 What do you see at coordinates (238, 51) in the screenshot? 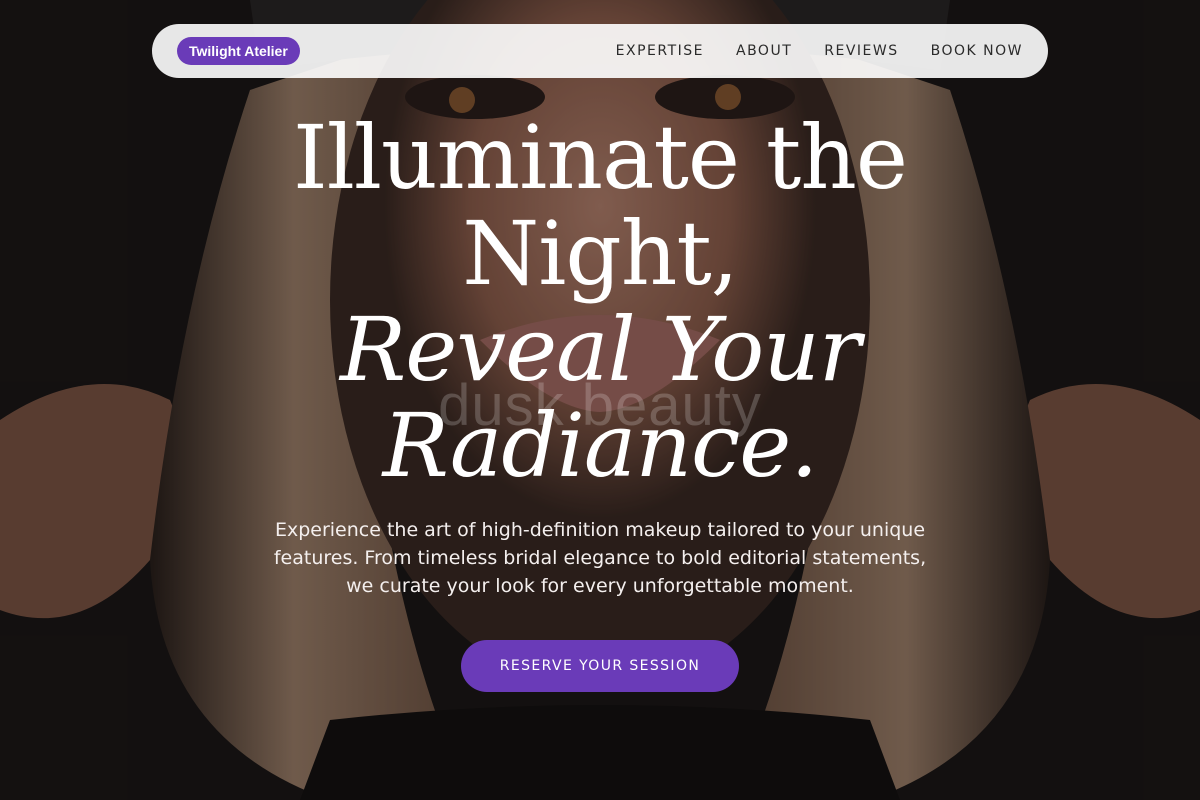
I see `brand-logo-link: Twilight Atelier` at bounding box center [238, 51].